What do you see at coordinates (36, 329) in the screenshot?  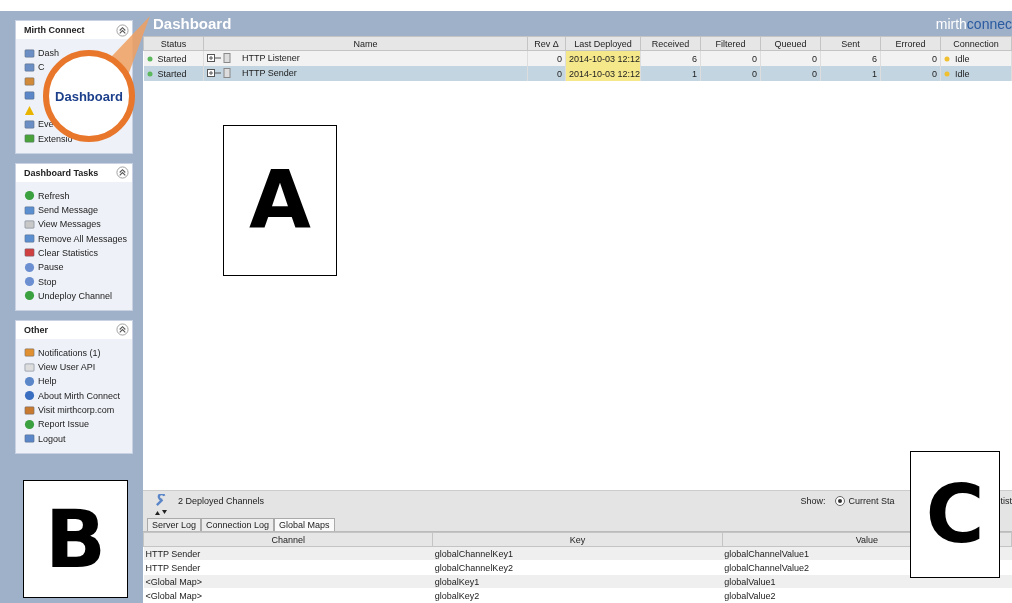 I see `panel-title: Other` at bounding box center [36, 329].